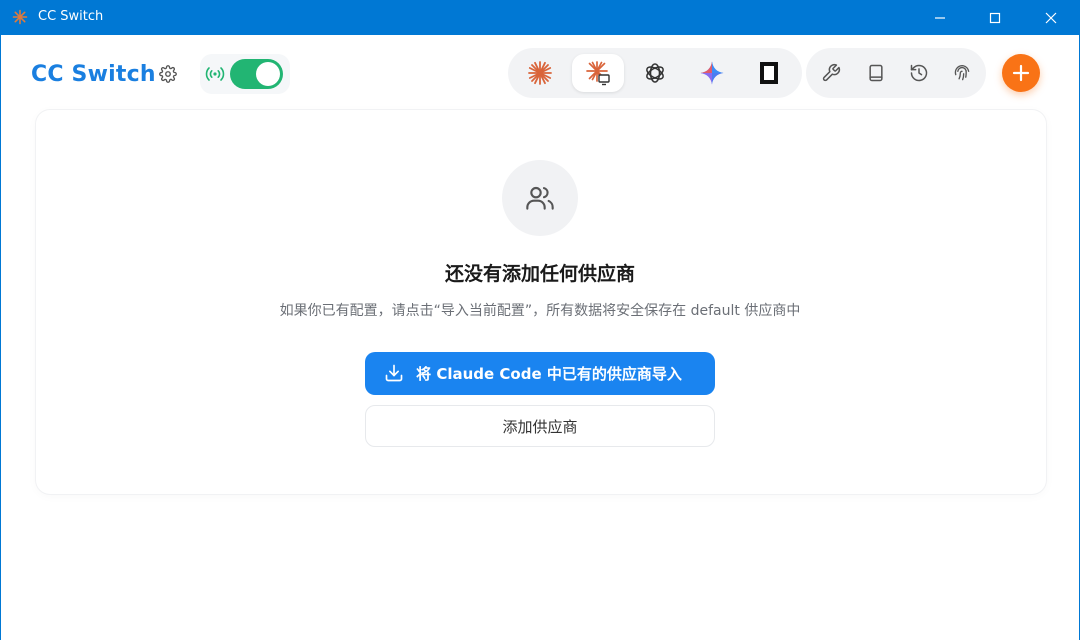 This screenshot has height=640, width=1080. I want to click on gear-icon, so click(168, 74).